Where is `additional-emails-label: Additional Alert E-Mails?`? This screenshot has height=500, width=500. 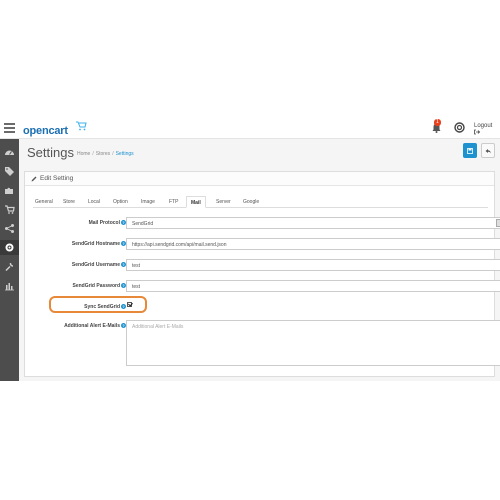
additional-emails-label: Additional Alert E-Mails? is located at coordinates (95, 326).